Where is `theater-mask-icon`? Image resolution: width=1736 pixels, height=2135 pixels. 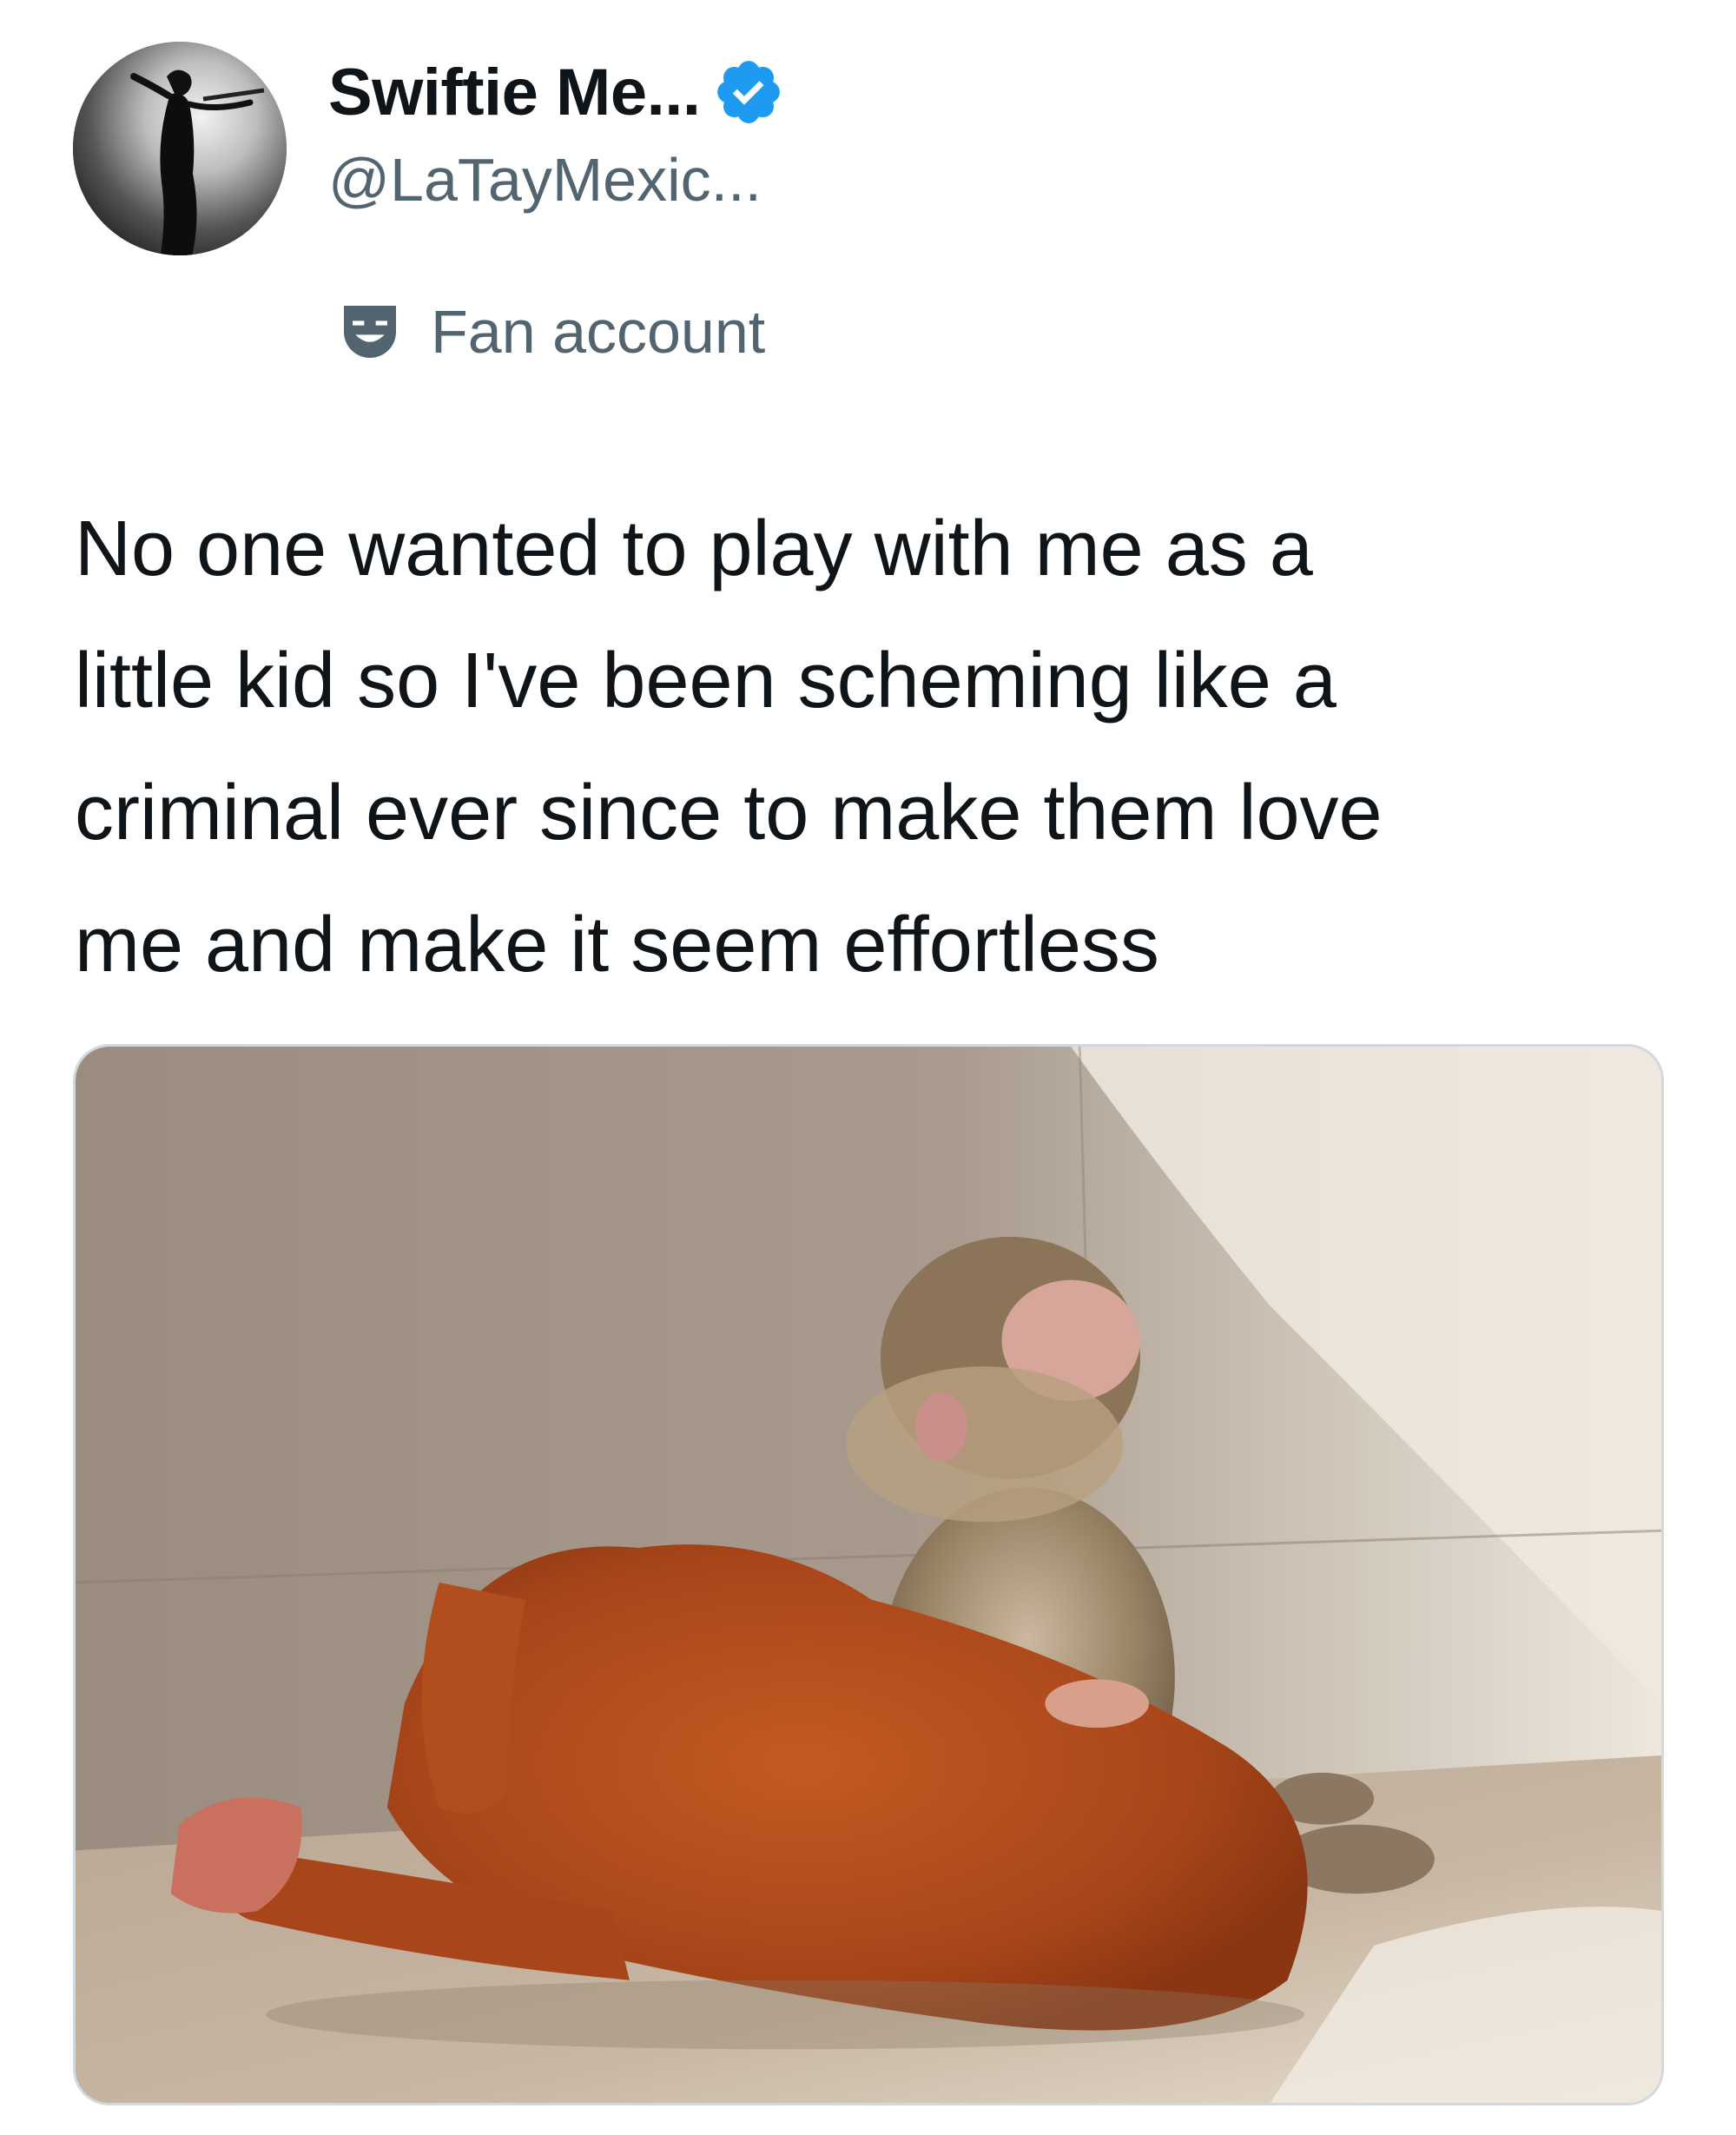
theater-mask-icon is located at coordinates (370, 332).